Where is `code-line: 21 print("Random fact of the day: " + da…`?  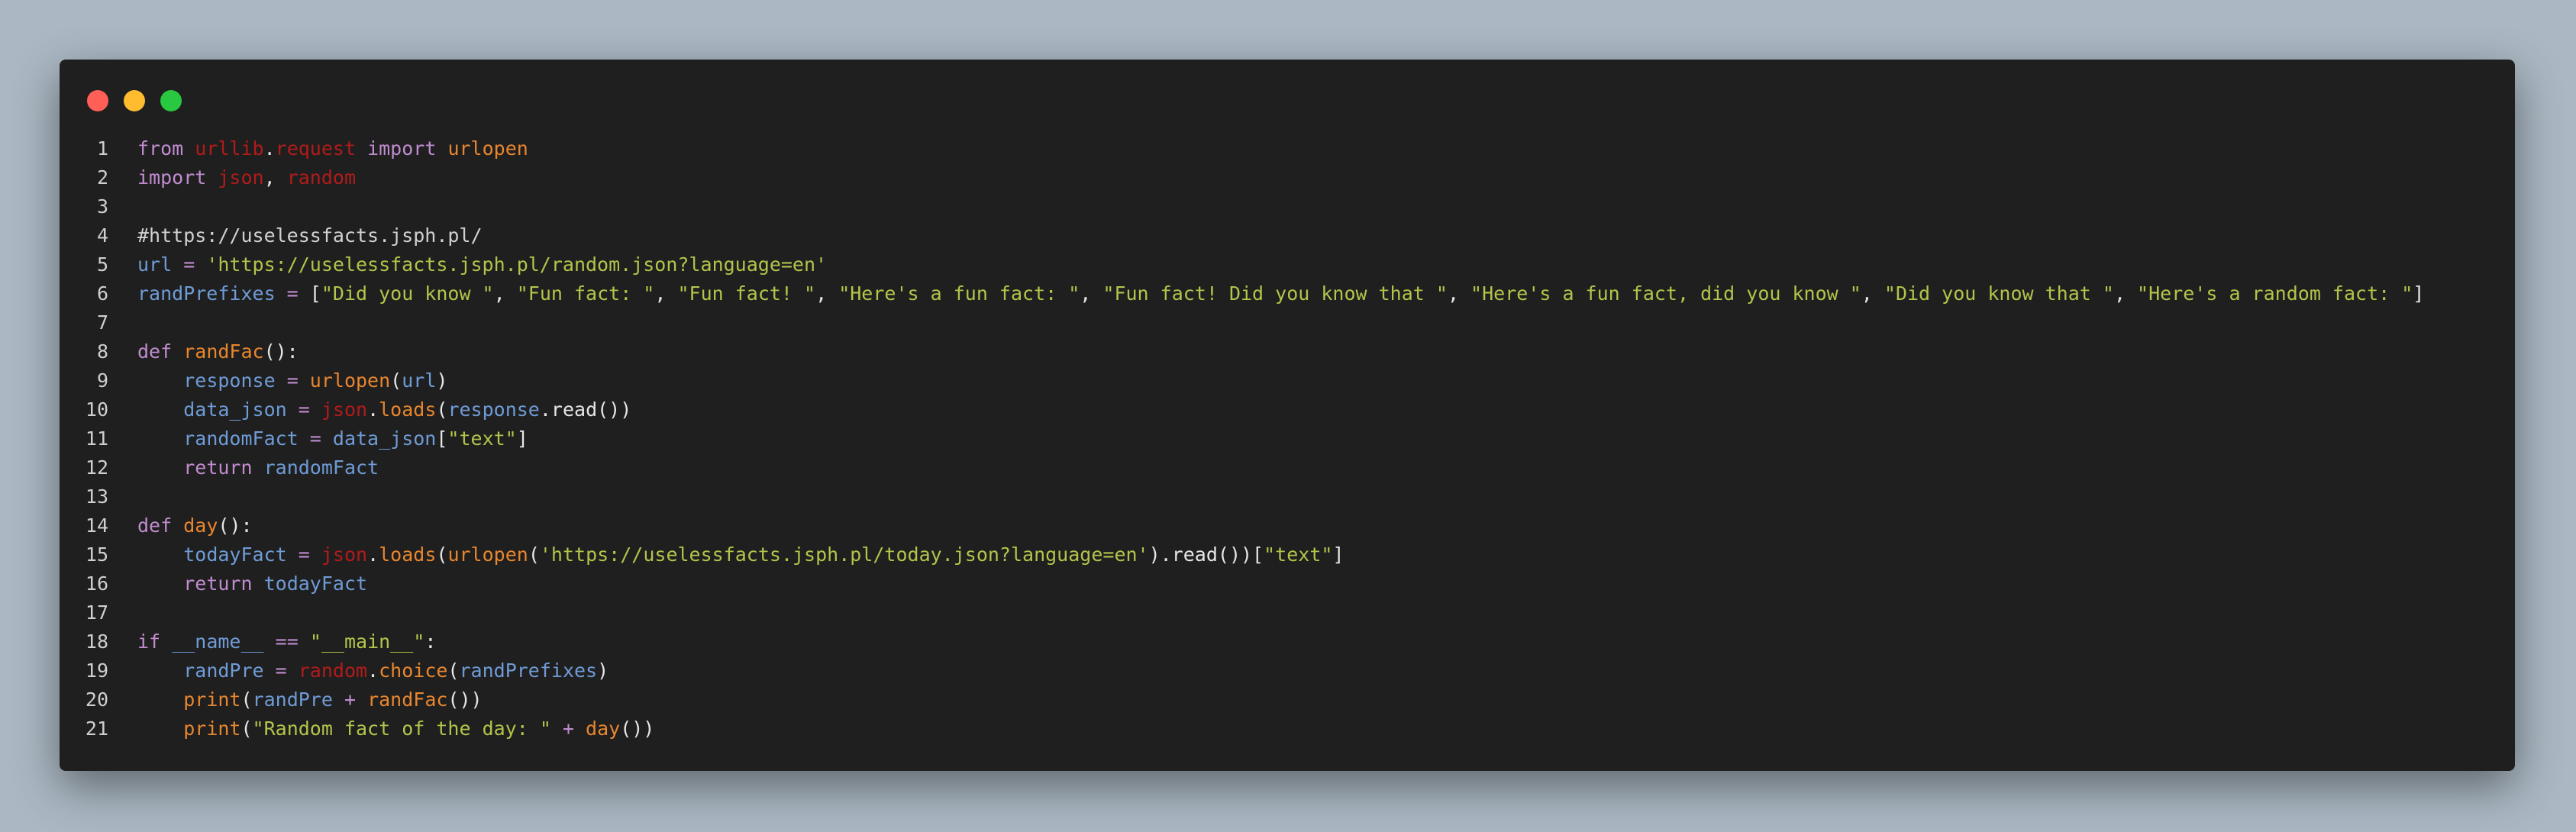
code-line: 21 print("Random fact of the day: " + da… is located at coordinates (1287, 728).